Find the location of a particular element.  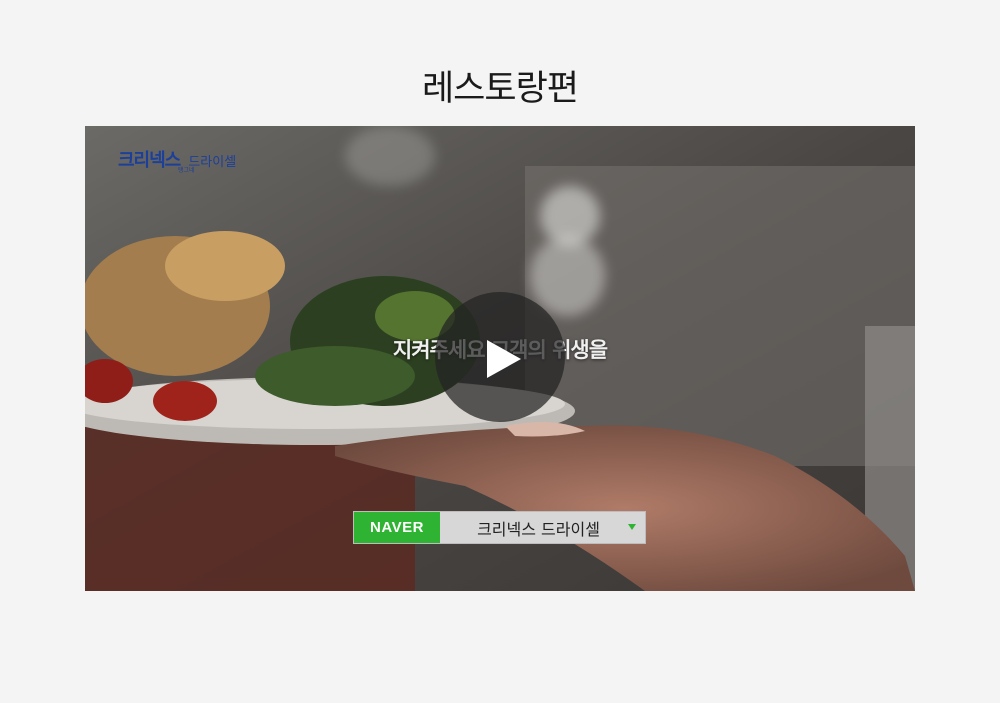

search-query: 크리넥스 드라이셀 is located at coordinates (538, 529).